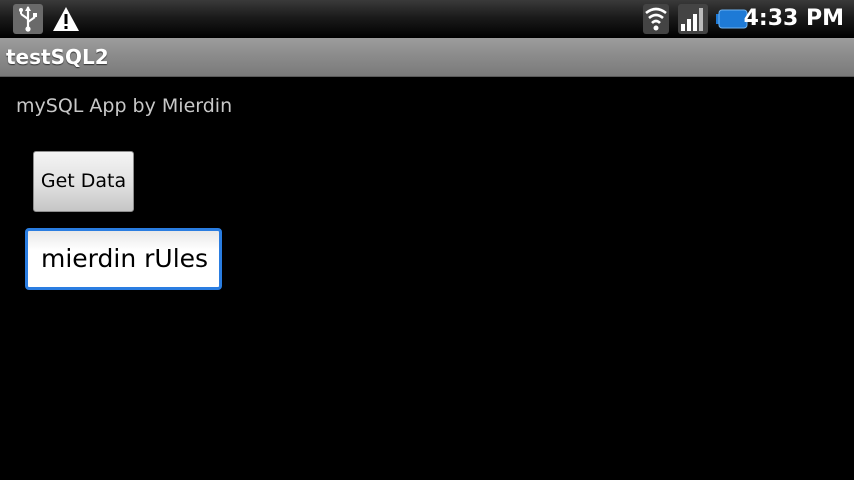 This screenshot has width=854, height=480. I want to click on status-bar: 4:33 PM, so click(427, 19).